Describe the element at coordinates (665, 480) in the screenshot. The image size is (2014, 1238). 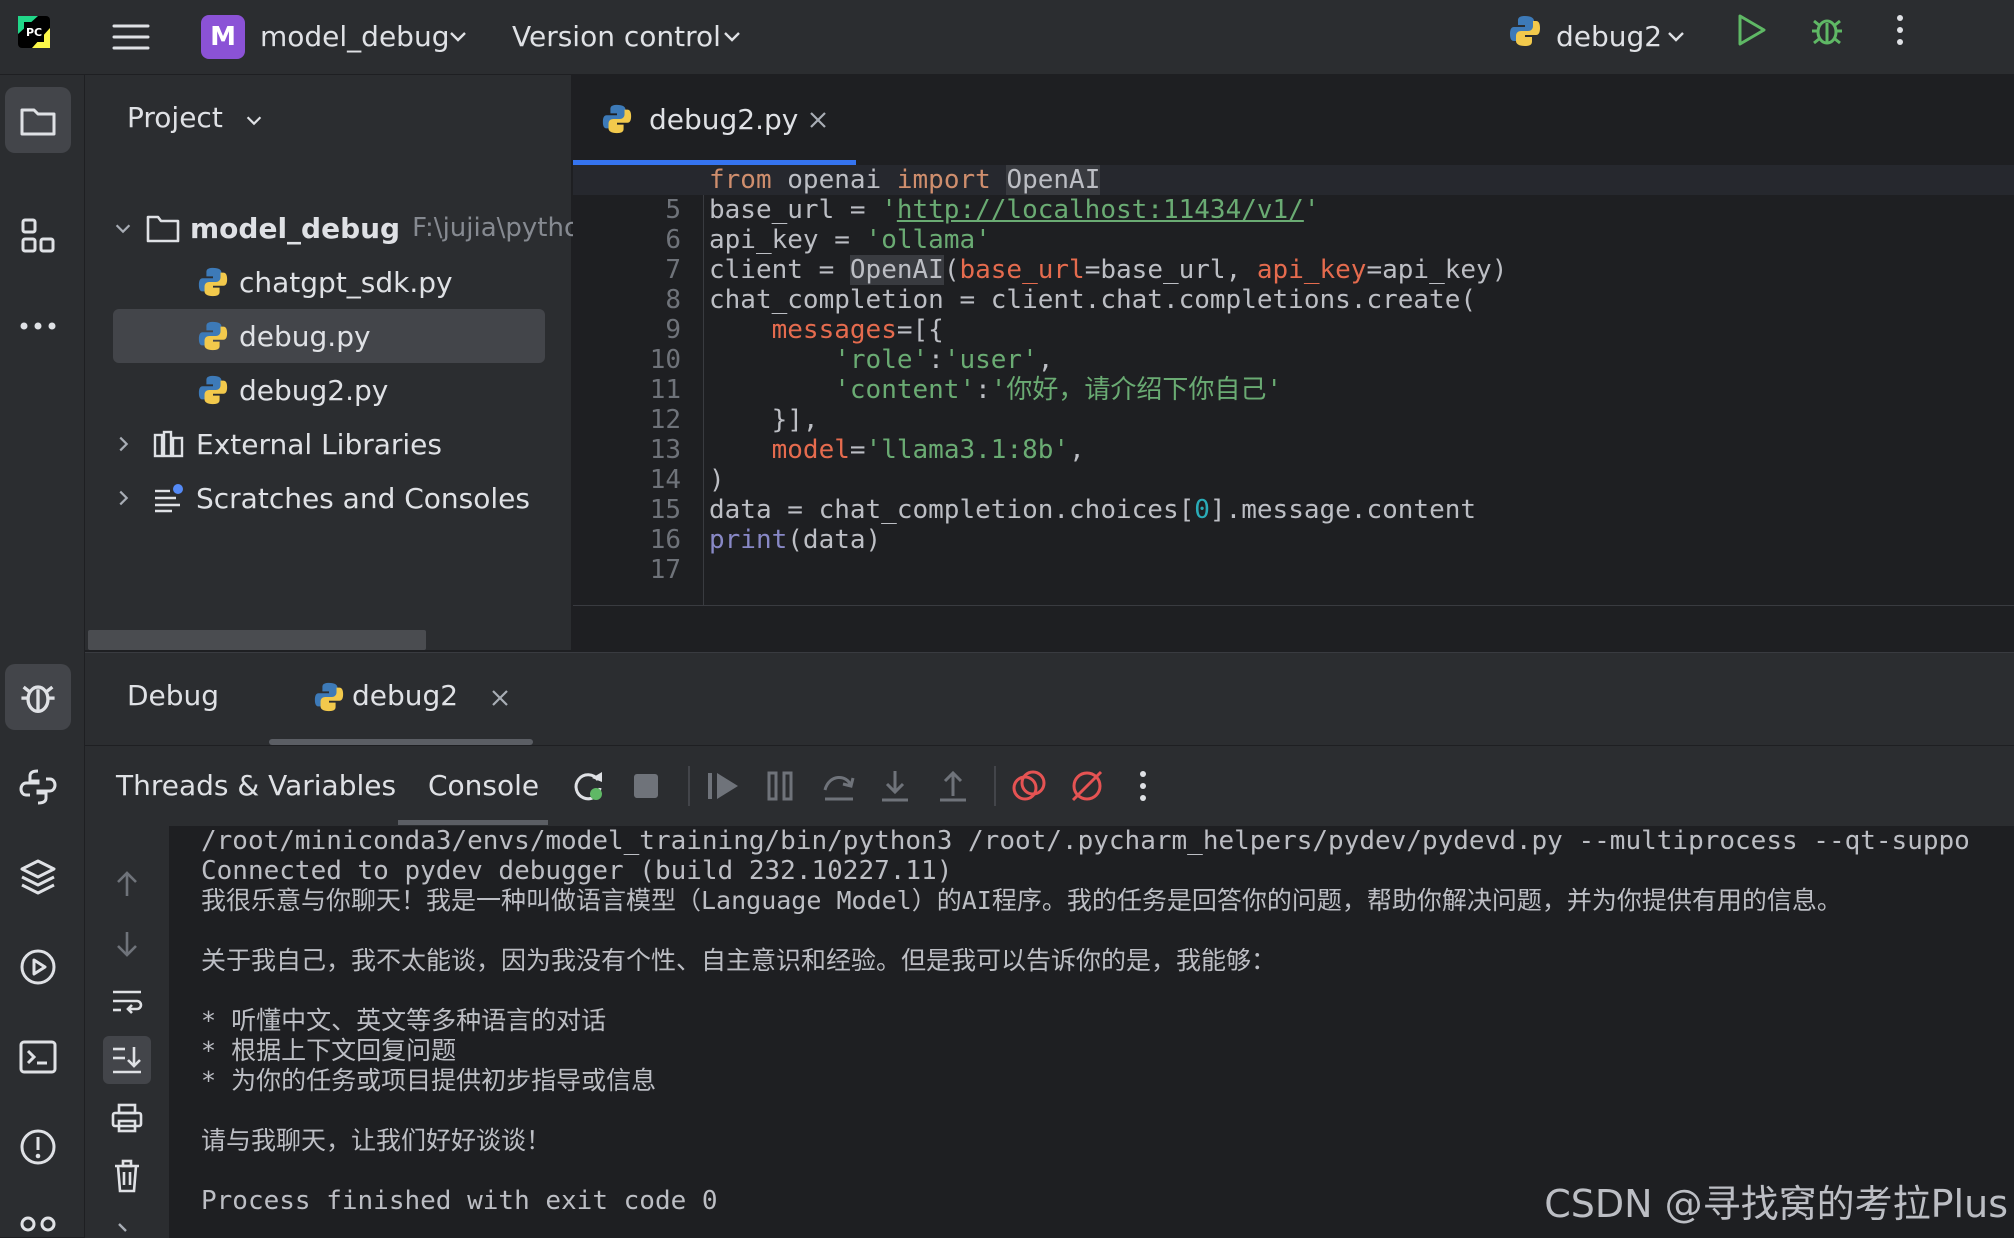
I see `line-number: 14` at that location.